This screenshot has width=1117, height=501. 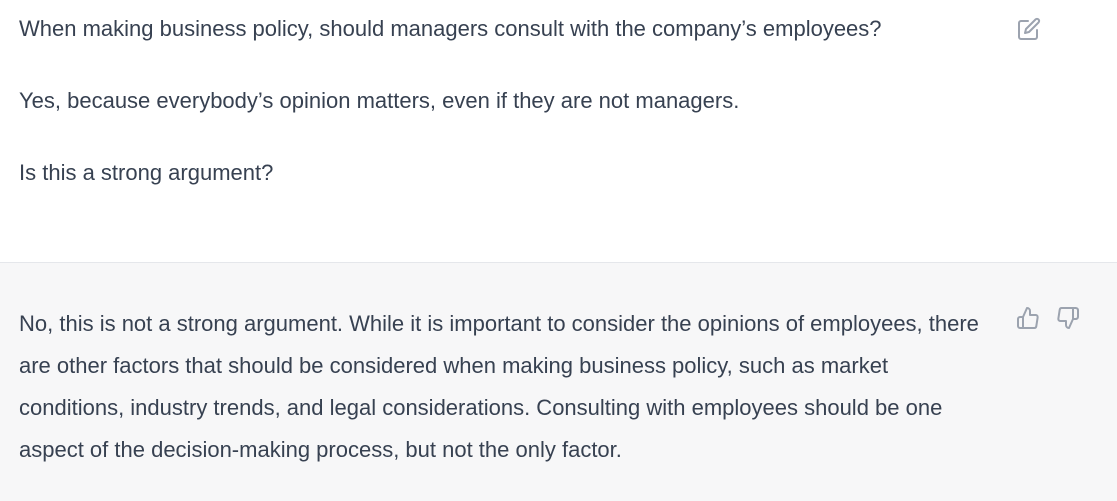 I want to click on feedback-buttons, so click(x=1048, y=318).